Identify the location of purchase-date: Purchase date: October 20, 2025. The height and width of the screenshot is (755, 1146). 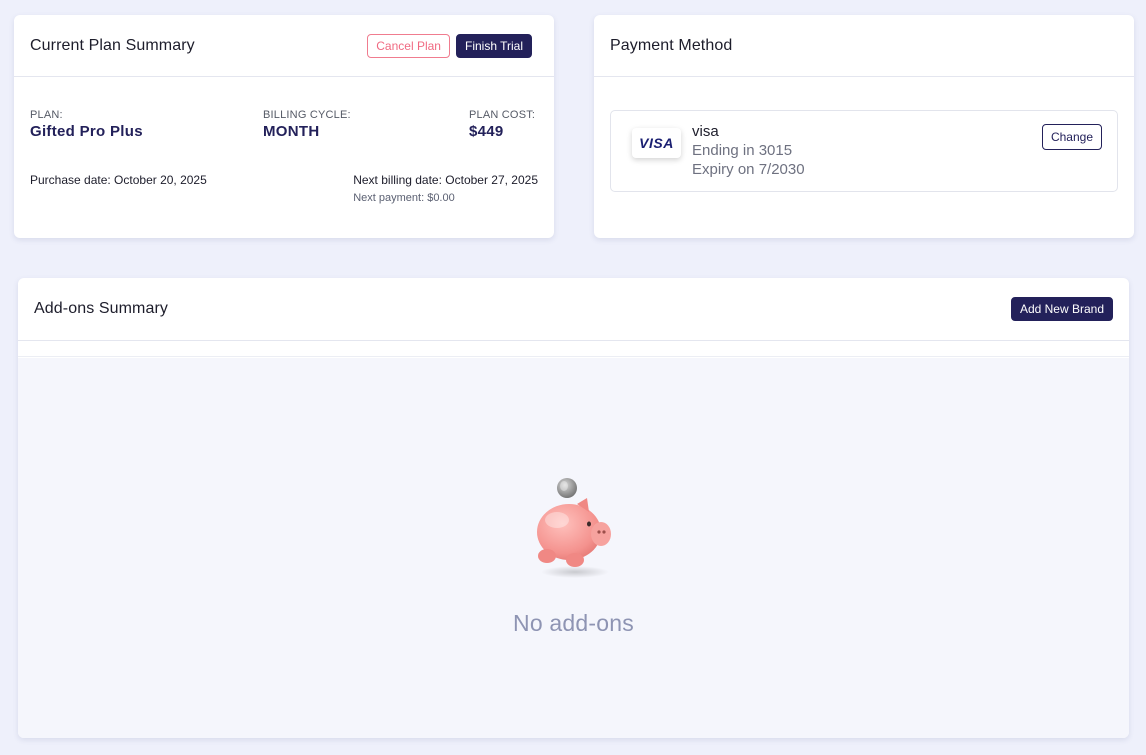
(118, 180).